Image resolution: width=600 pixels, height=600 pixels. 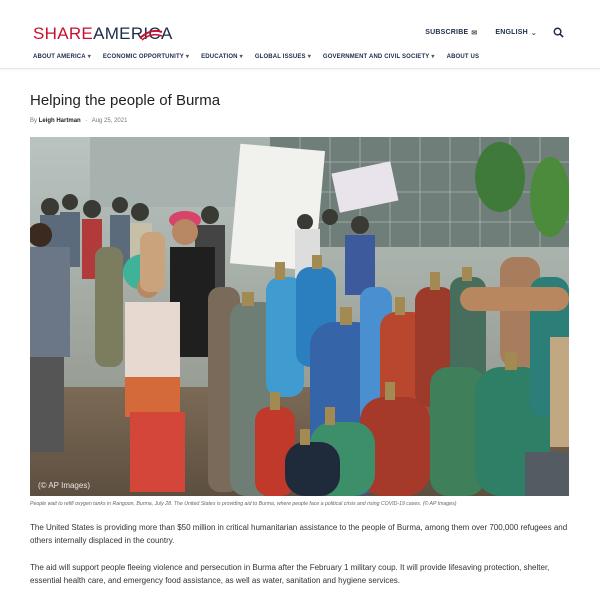 I want to click on nav-label: ABOUT AMERICA, so click(x=59, y=56).